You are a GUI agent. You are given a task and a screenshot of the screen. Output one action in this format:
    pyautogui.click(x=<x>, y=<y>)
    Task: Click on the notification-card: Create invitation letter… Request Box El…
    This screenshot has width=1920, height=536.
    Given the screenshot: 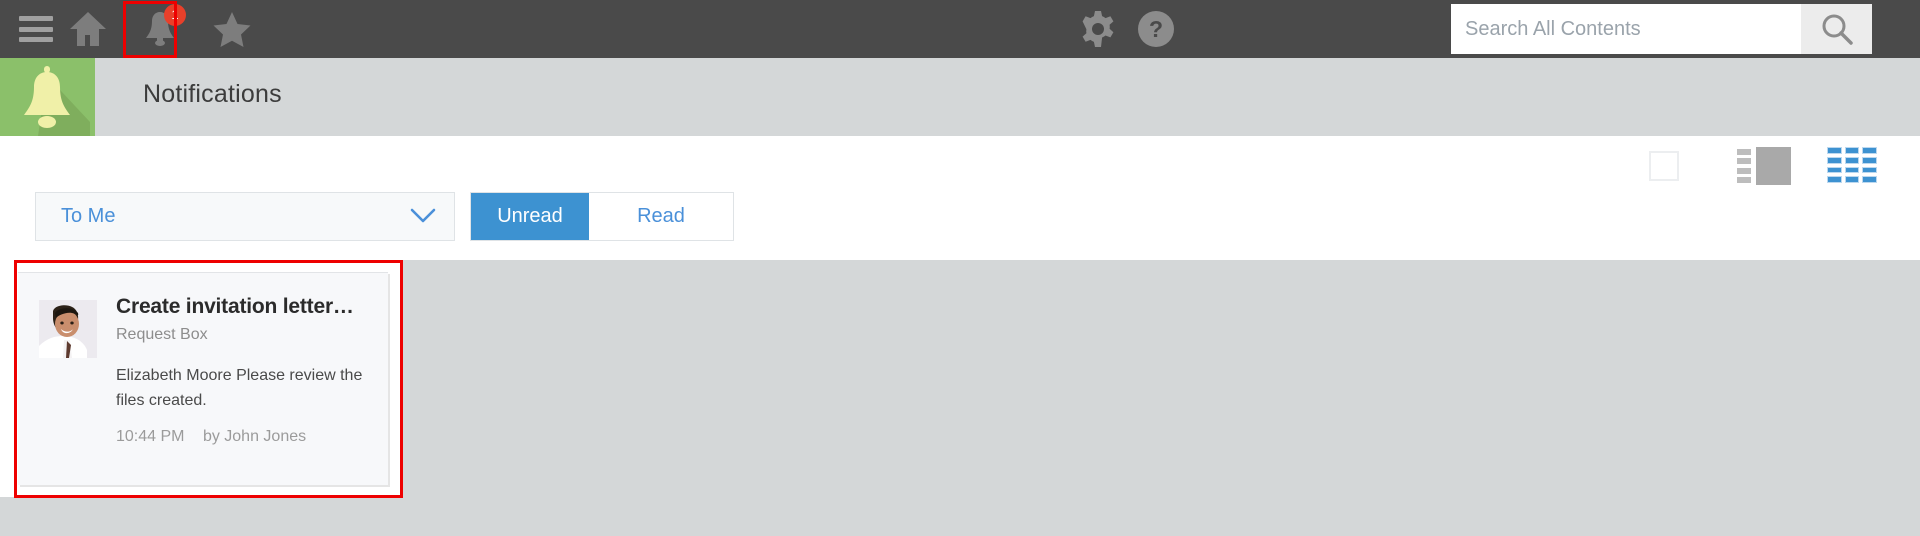 What is the action you would take?
    pyautogui.click(x=203, y=378)
    